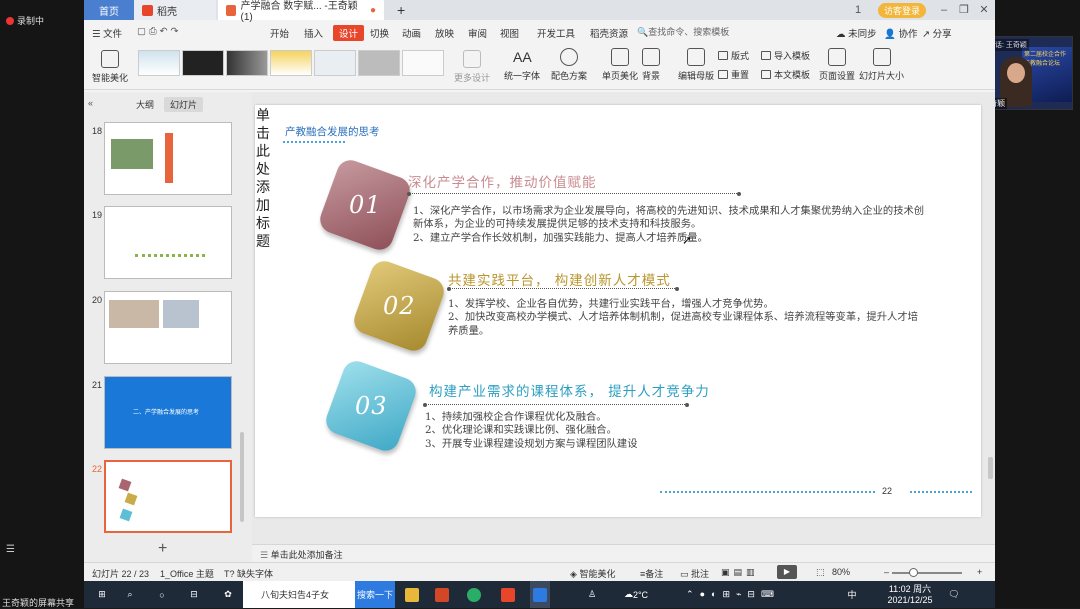  I want to click on section-2-title: 共建实践平台， 构建创新人才模式, so click(559, 279).